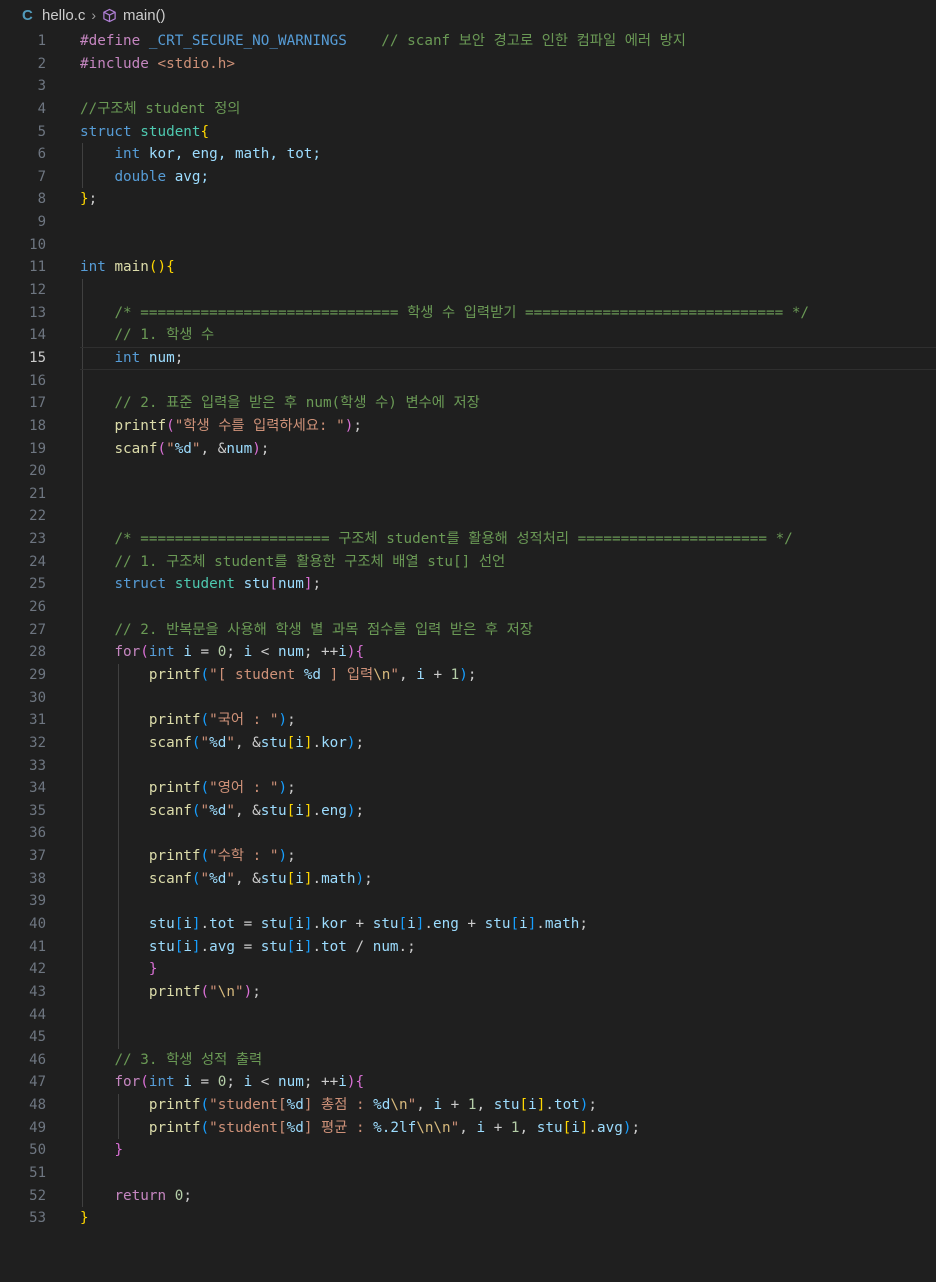 The width and height of the screenshot is (936, 1282). Describe the element at coordinates (37, 878) in the screenshot. I see `line-number: 38` at that location.